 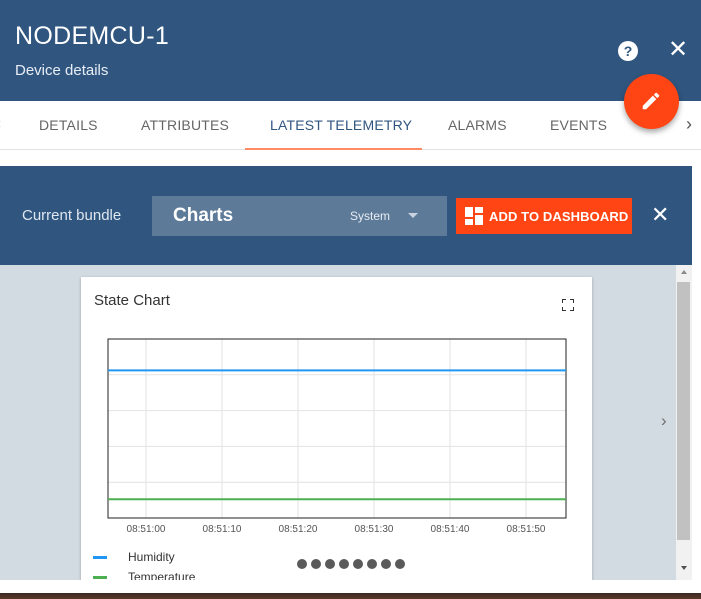 I want to click on pagination-dots, so click(x=353, y=565).